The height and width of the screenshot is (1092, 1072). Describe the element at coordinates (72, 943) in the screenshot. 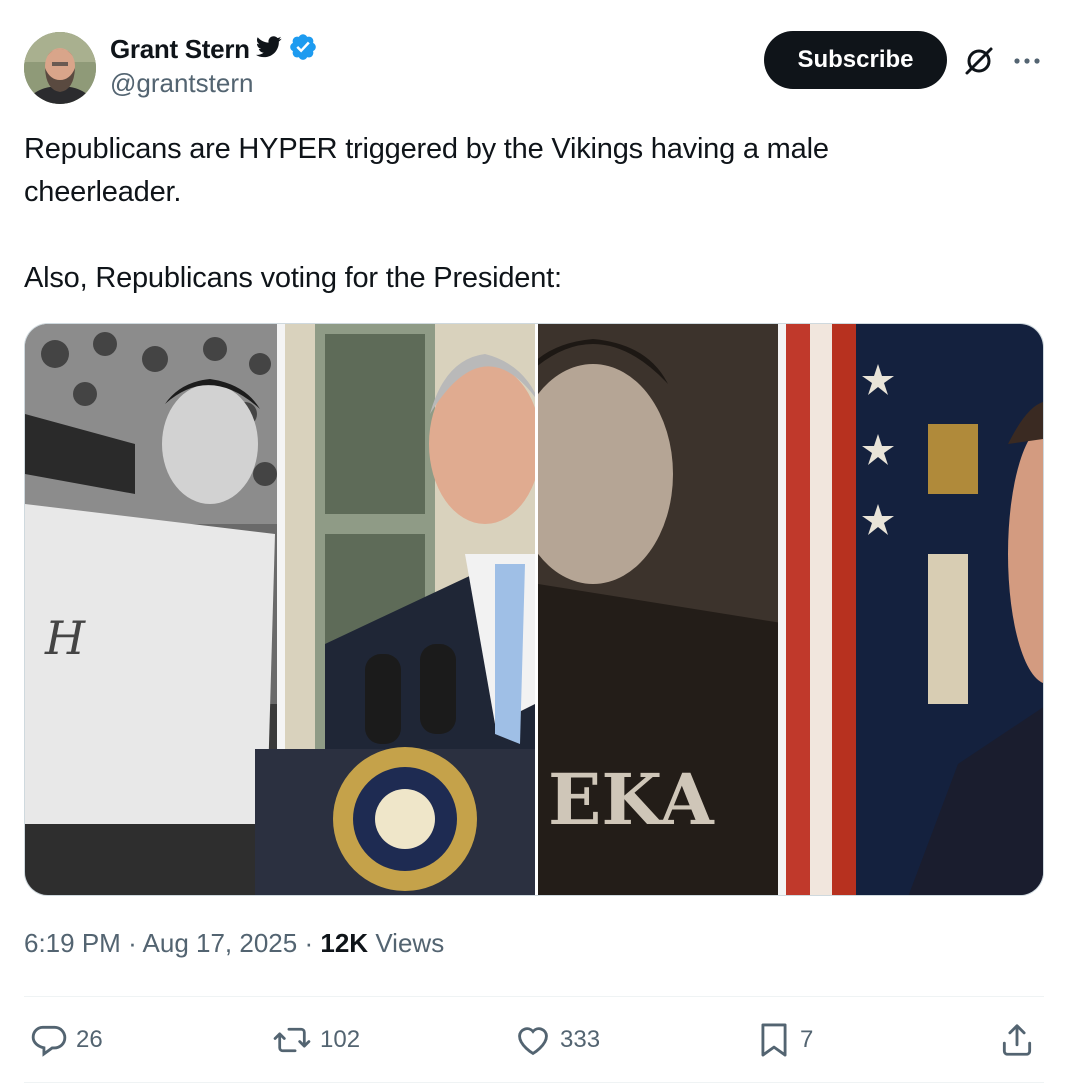

I see `tweet-time: 6:19 PM` at that location.